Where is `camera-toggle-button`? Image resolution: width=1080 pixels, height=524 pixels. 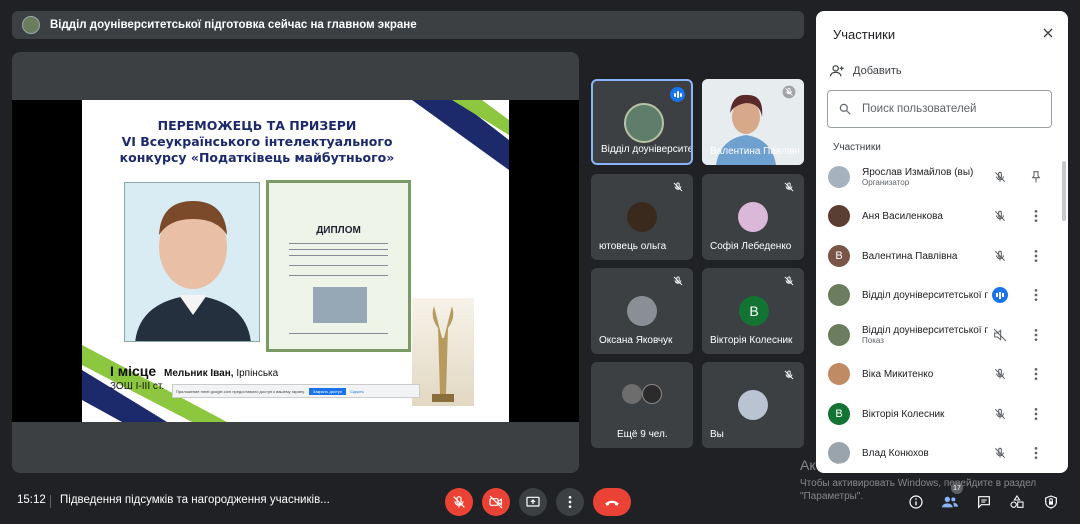
camera-toggle-button is located at coordinates (496, 502).